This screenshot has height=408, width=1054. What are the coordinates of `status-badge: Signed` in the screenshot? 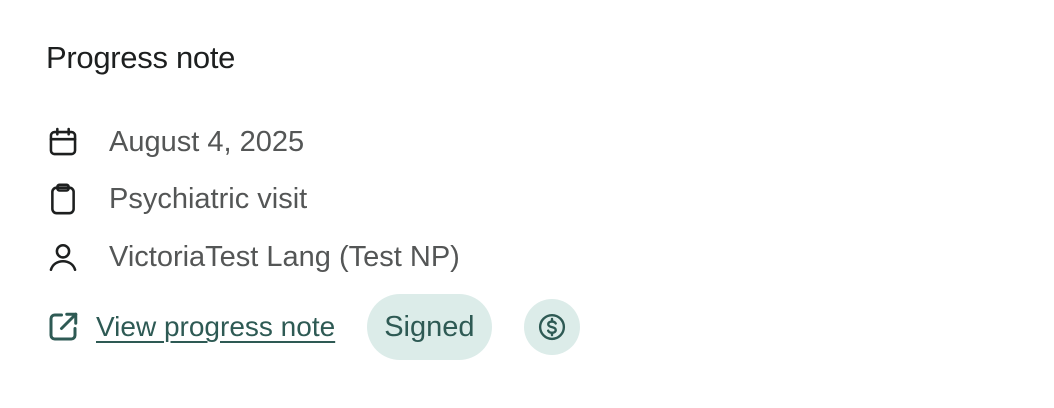 It's located at (429, 327).